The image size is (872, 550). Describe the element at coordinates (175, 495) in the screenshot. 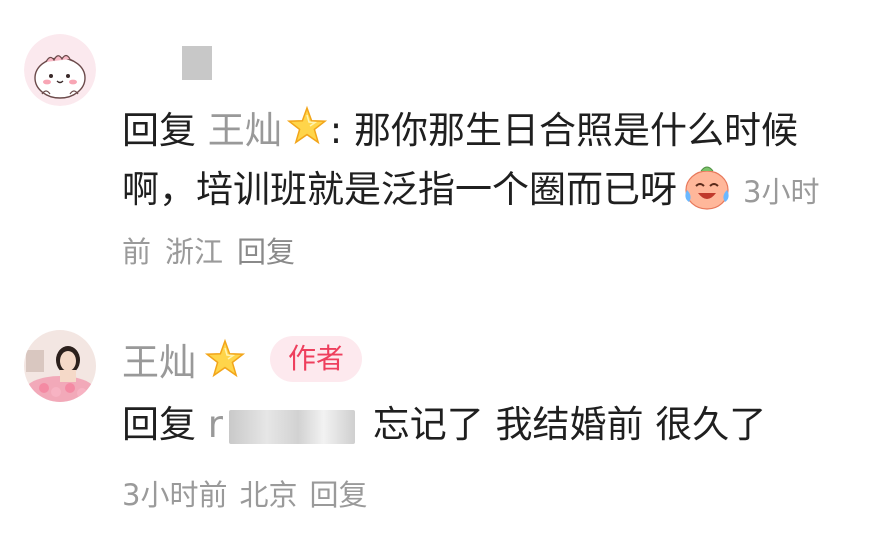

I see `comment-time: 3小时前` at that location.